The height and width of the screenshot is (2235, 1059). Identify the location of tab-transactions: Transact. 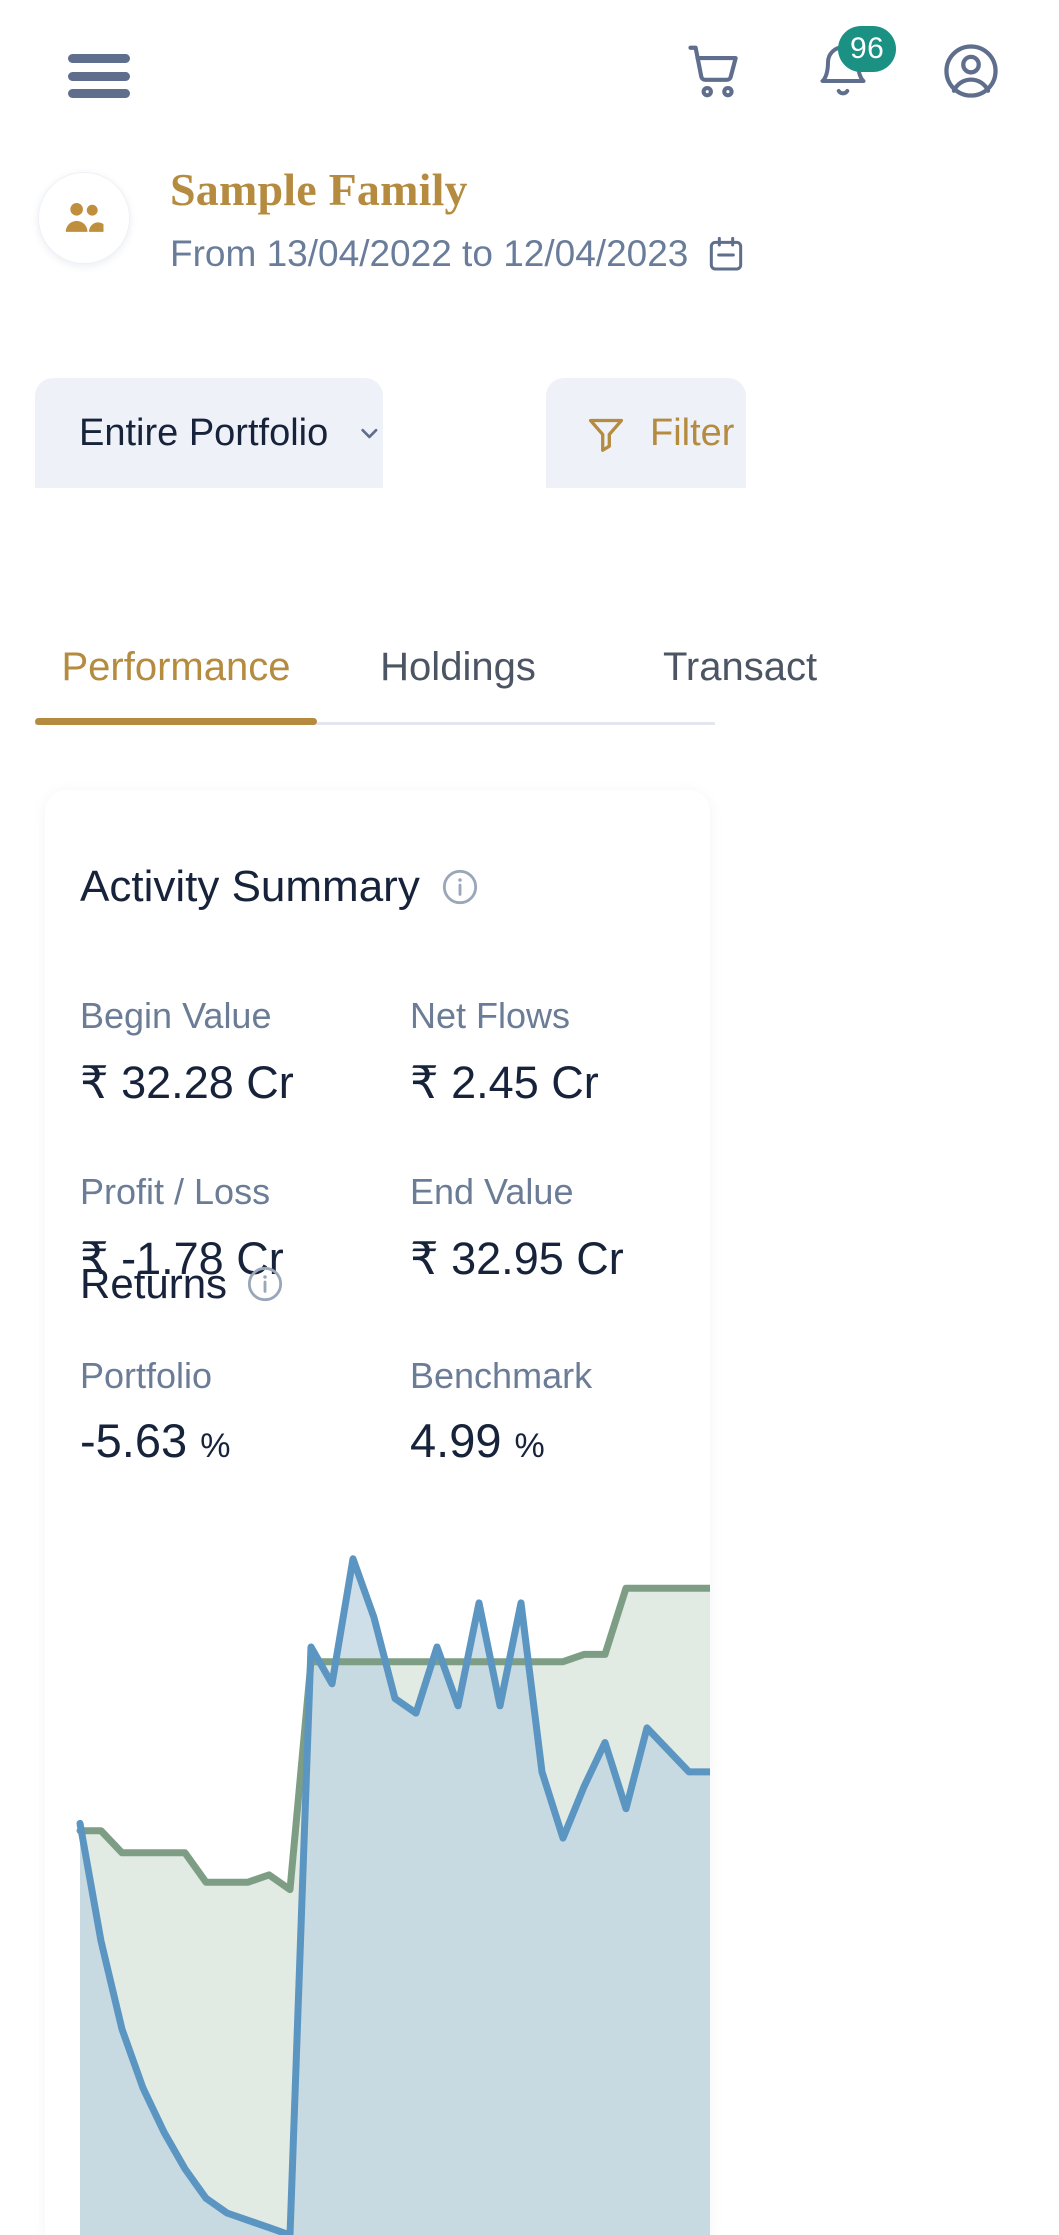
(740, 667).